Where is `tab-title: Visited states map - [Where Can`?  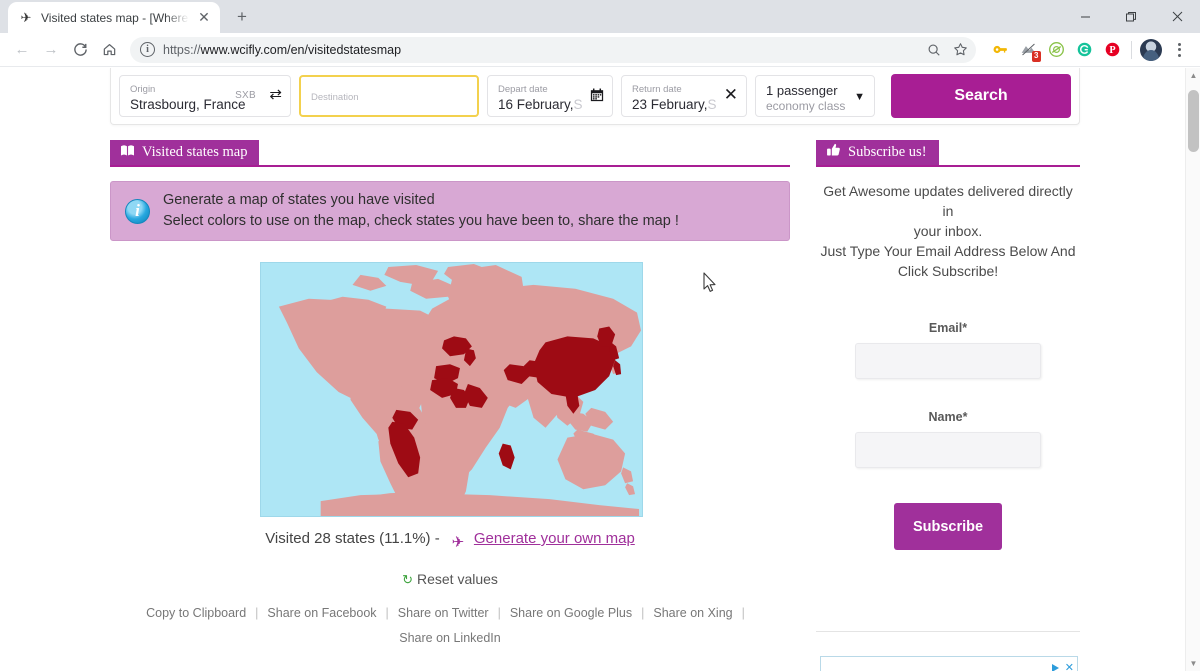
tab-title: Visited states map - [Where Can is located at coordinates (115, 17).